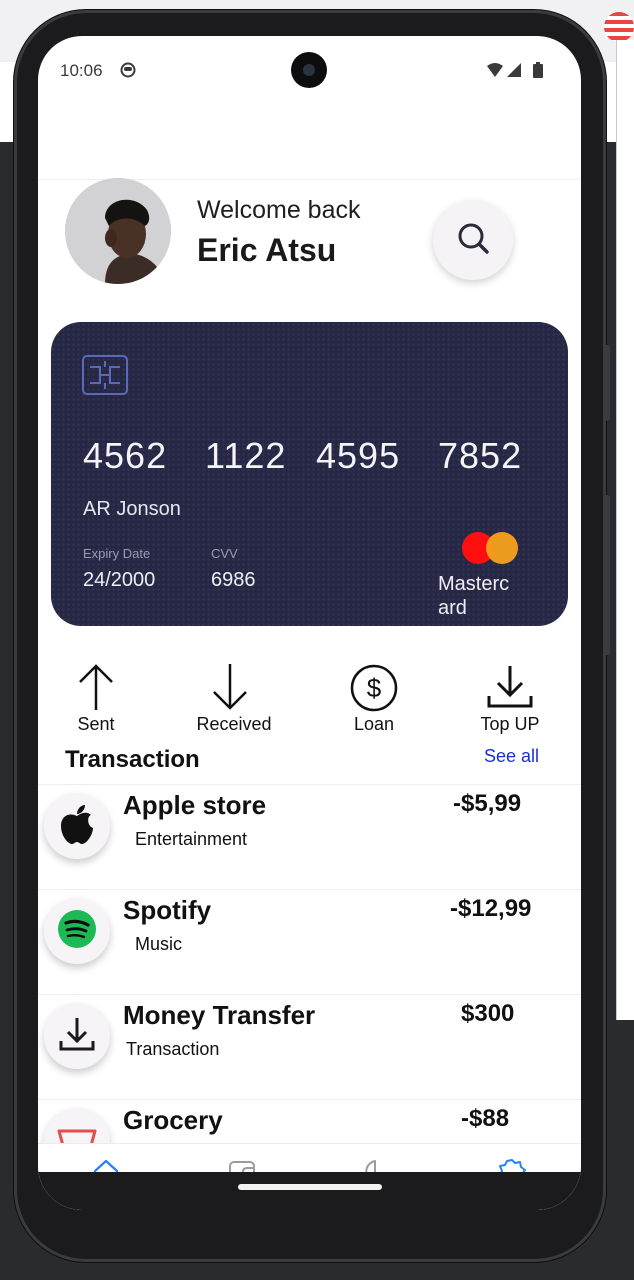 The height and width of the screenshot is (1280, 634). What do you see at coordinates (488, 1013) in the screenshot?
I see `transaction-amount: $300` at bounding box center [488, 1013].